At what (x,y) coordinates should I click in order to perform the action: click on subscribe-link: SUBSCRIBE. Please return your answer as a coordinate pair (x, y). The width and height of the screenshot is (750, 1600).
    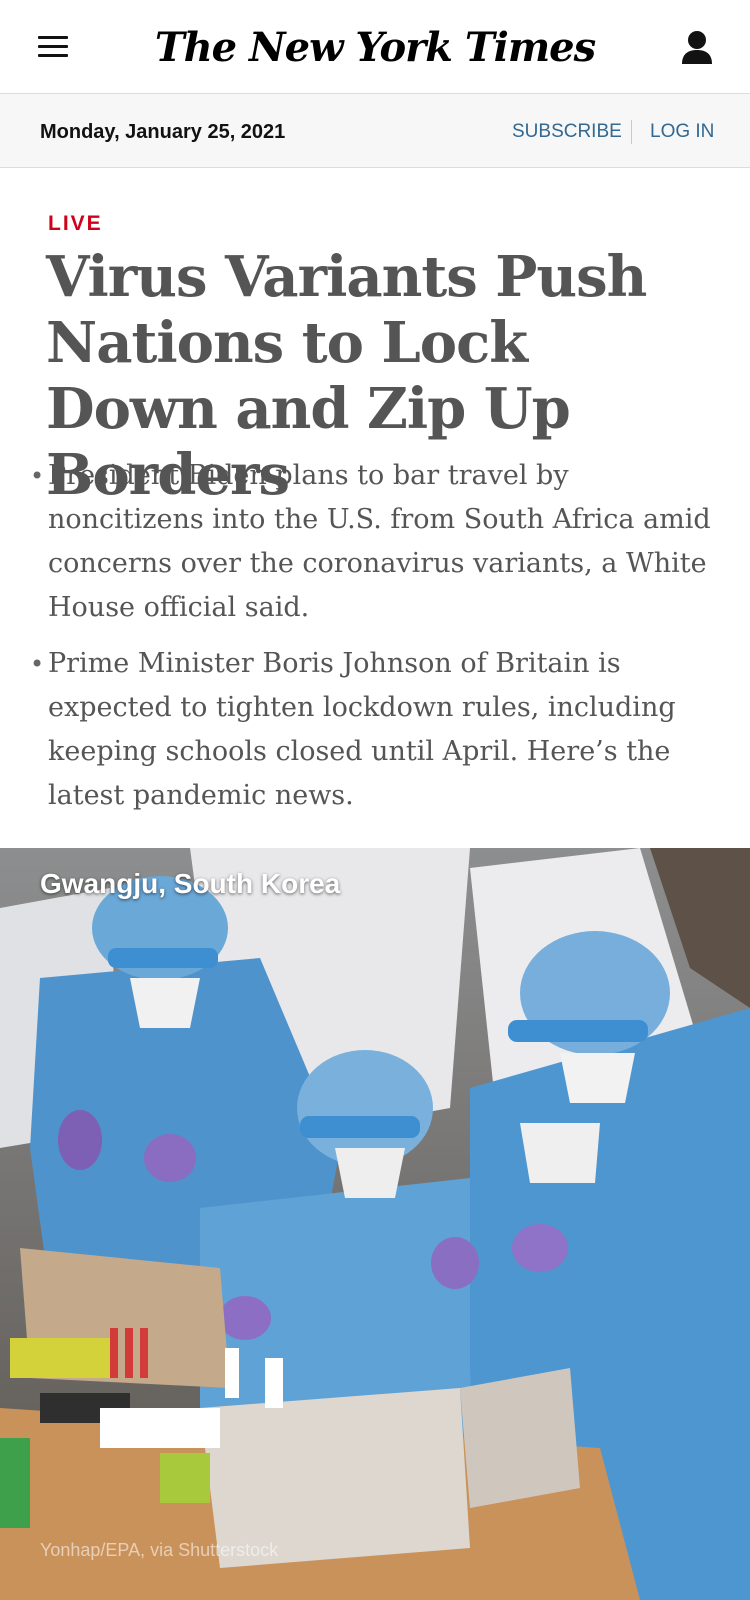
    Looking at the image, I should click on (567, 132).